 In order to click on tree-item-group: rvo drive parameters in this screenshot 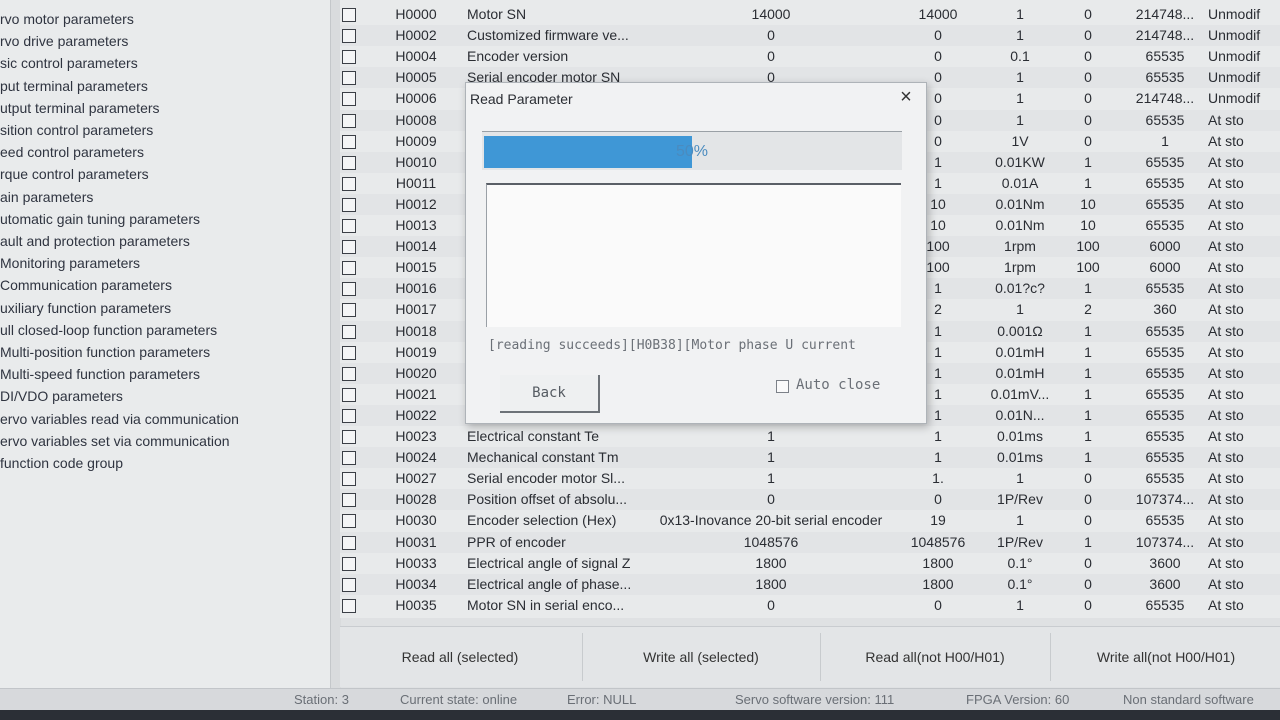, I will do `click(64, 41)`.